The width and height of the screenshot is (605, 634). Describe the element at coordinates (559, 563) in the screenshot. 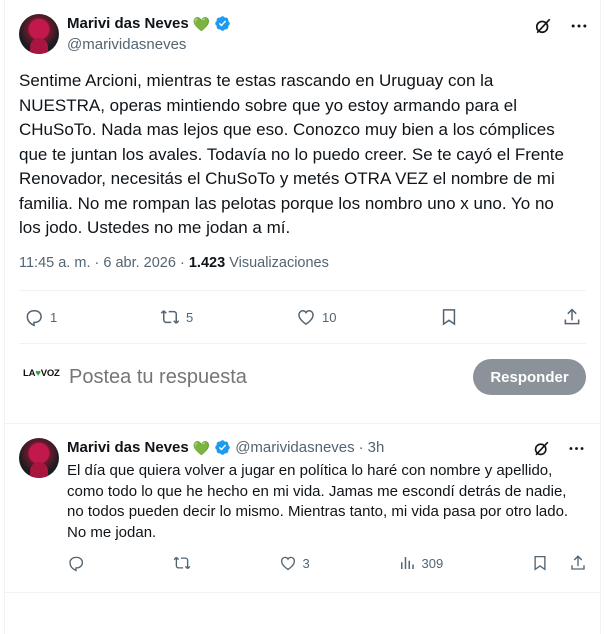

I see `reply-right-actions` at that location.